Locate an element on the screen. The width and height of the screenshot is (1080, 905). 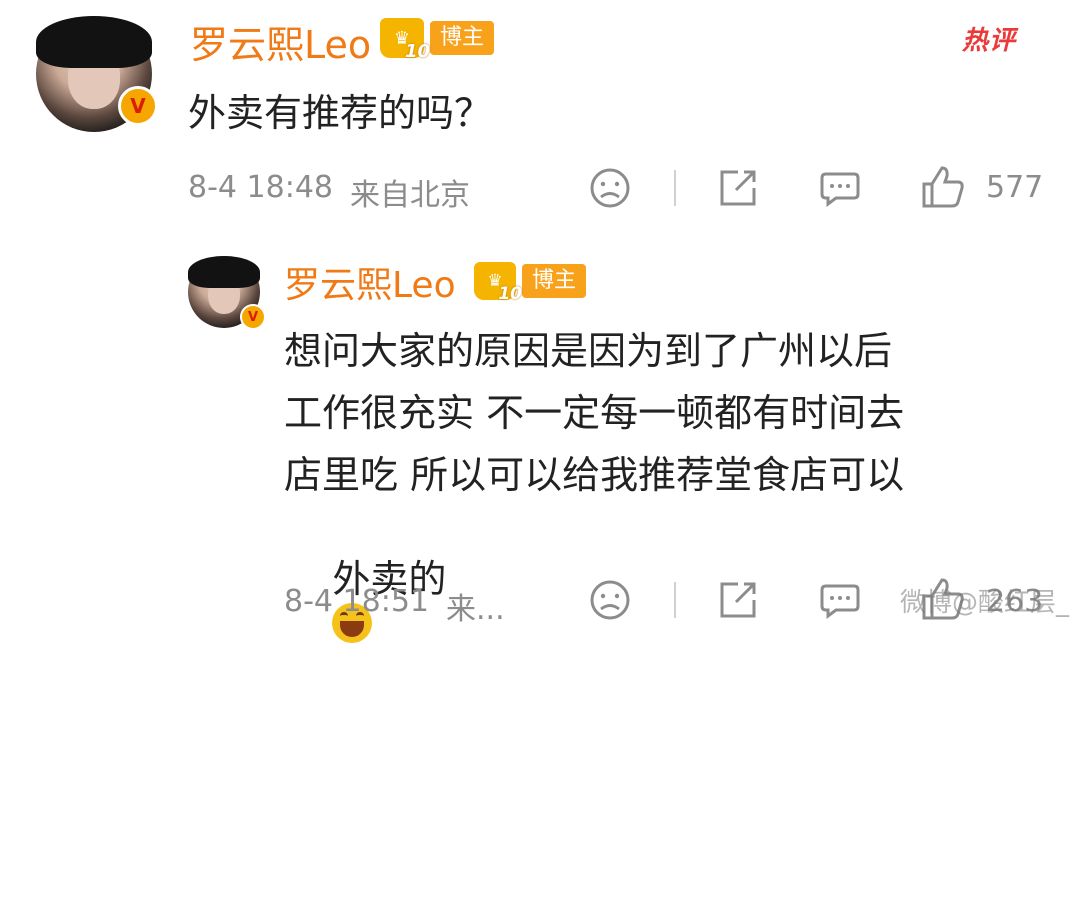
like-count: 577 is located at coordinates (1015, 187).